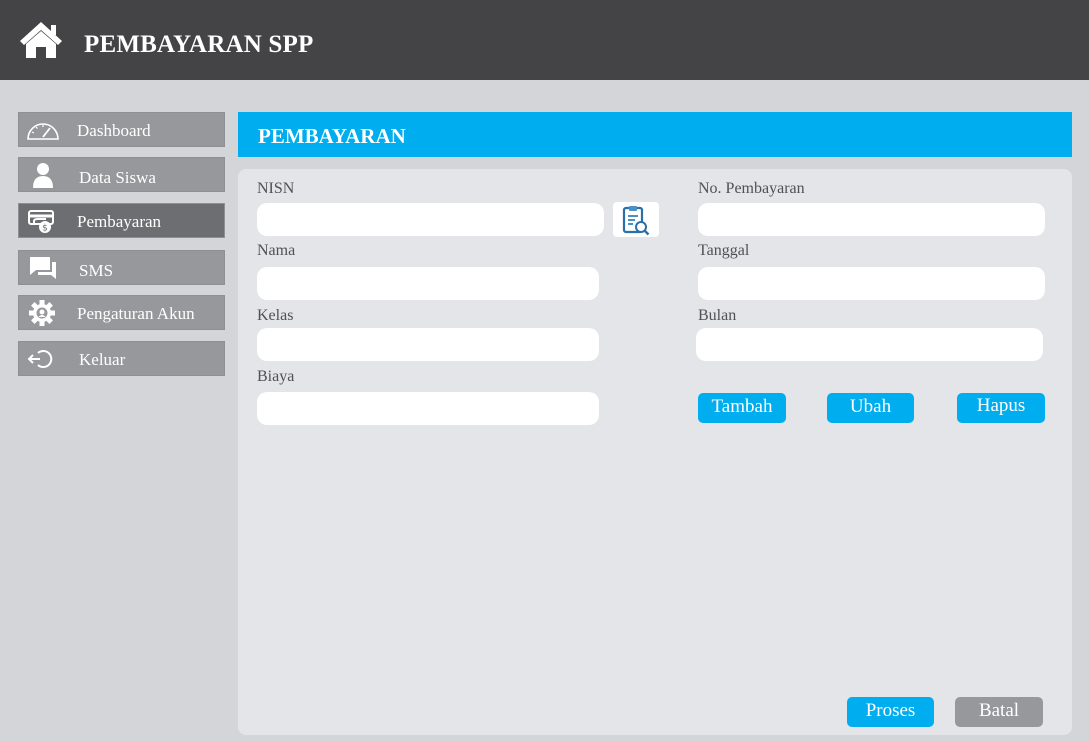 Image resolution: width=1089 pixels, height=742 pixels. I want to click on sidebar-item-keluar: Keluar, so click(121, 358).